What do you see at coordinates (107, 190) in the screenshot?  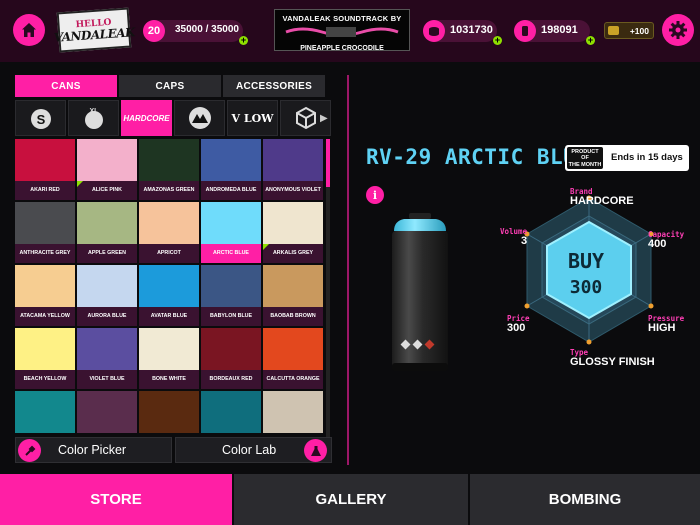 I see `swatch-name: ALICE PINK` at bounding box center [107, 190].